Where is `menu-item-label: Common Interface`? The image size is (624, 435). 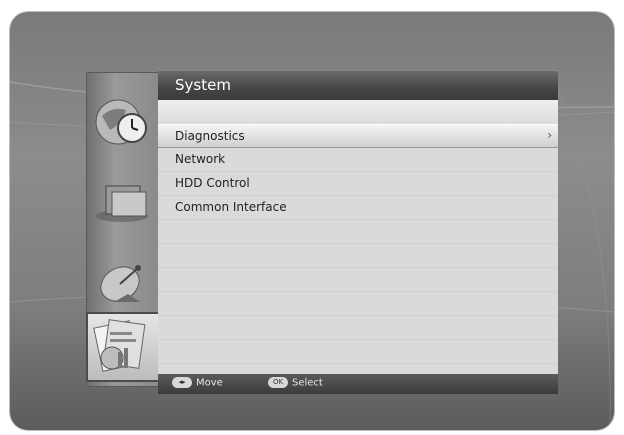
menu-item-label: Common Interface is located at coordinates (231, 207).